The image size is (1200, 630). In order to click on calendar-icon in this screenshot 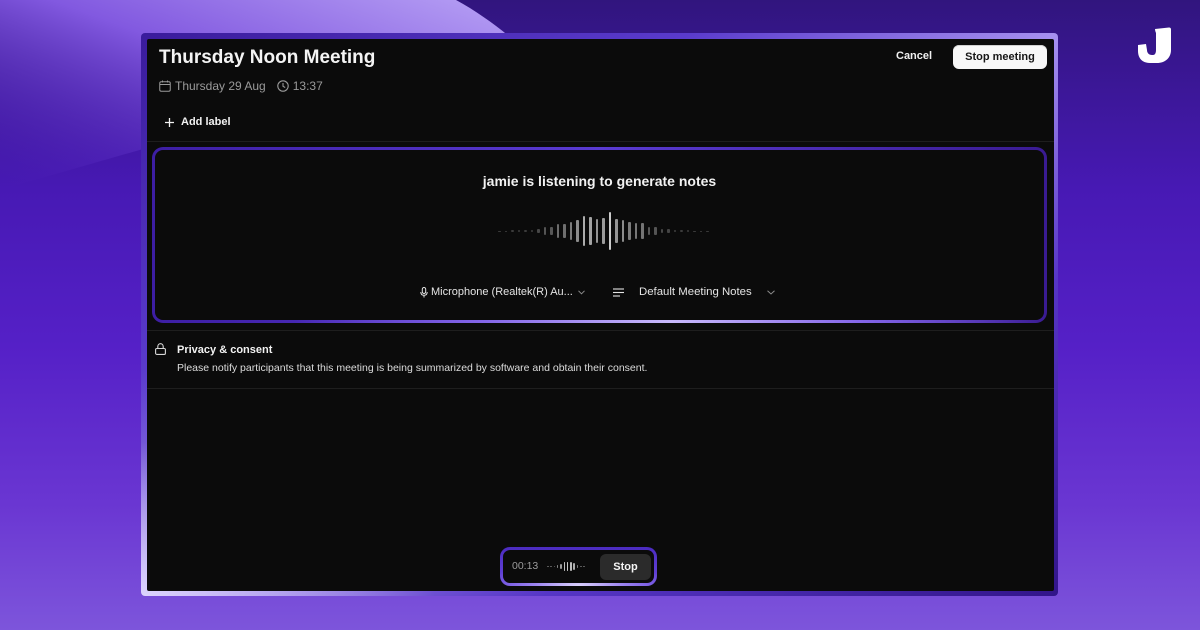, I will do `click(165, 86)`.